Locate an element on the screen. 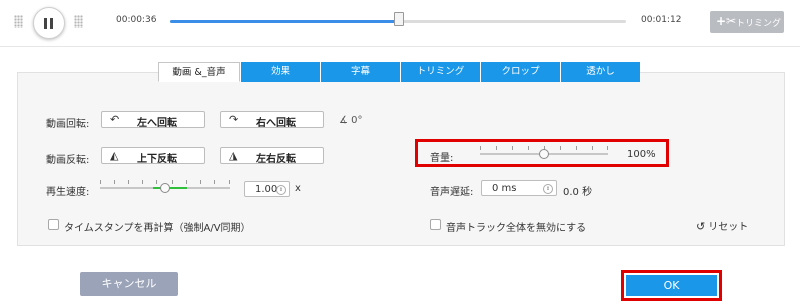 The image size is (800, 306). flip-horizontal-button: ◮ 左右反転 is located at coordinates (272, 156).